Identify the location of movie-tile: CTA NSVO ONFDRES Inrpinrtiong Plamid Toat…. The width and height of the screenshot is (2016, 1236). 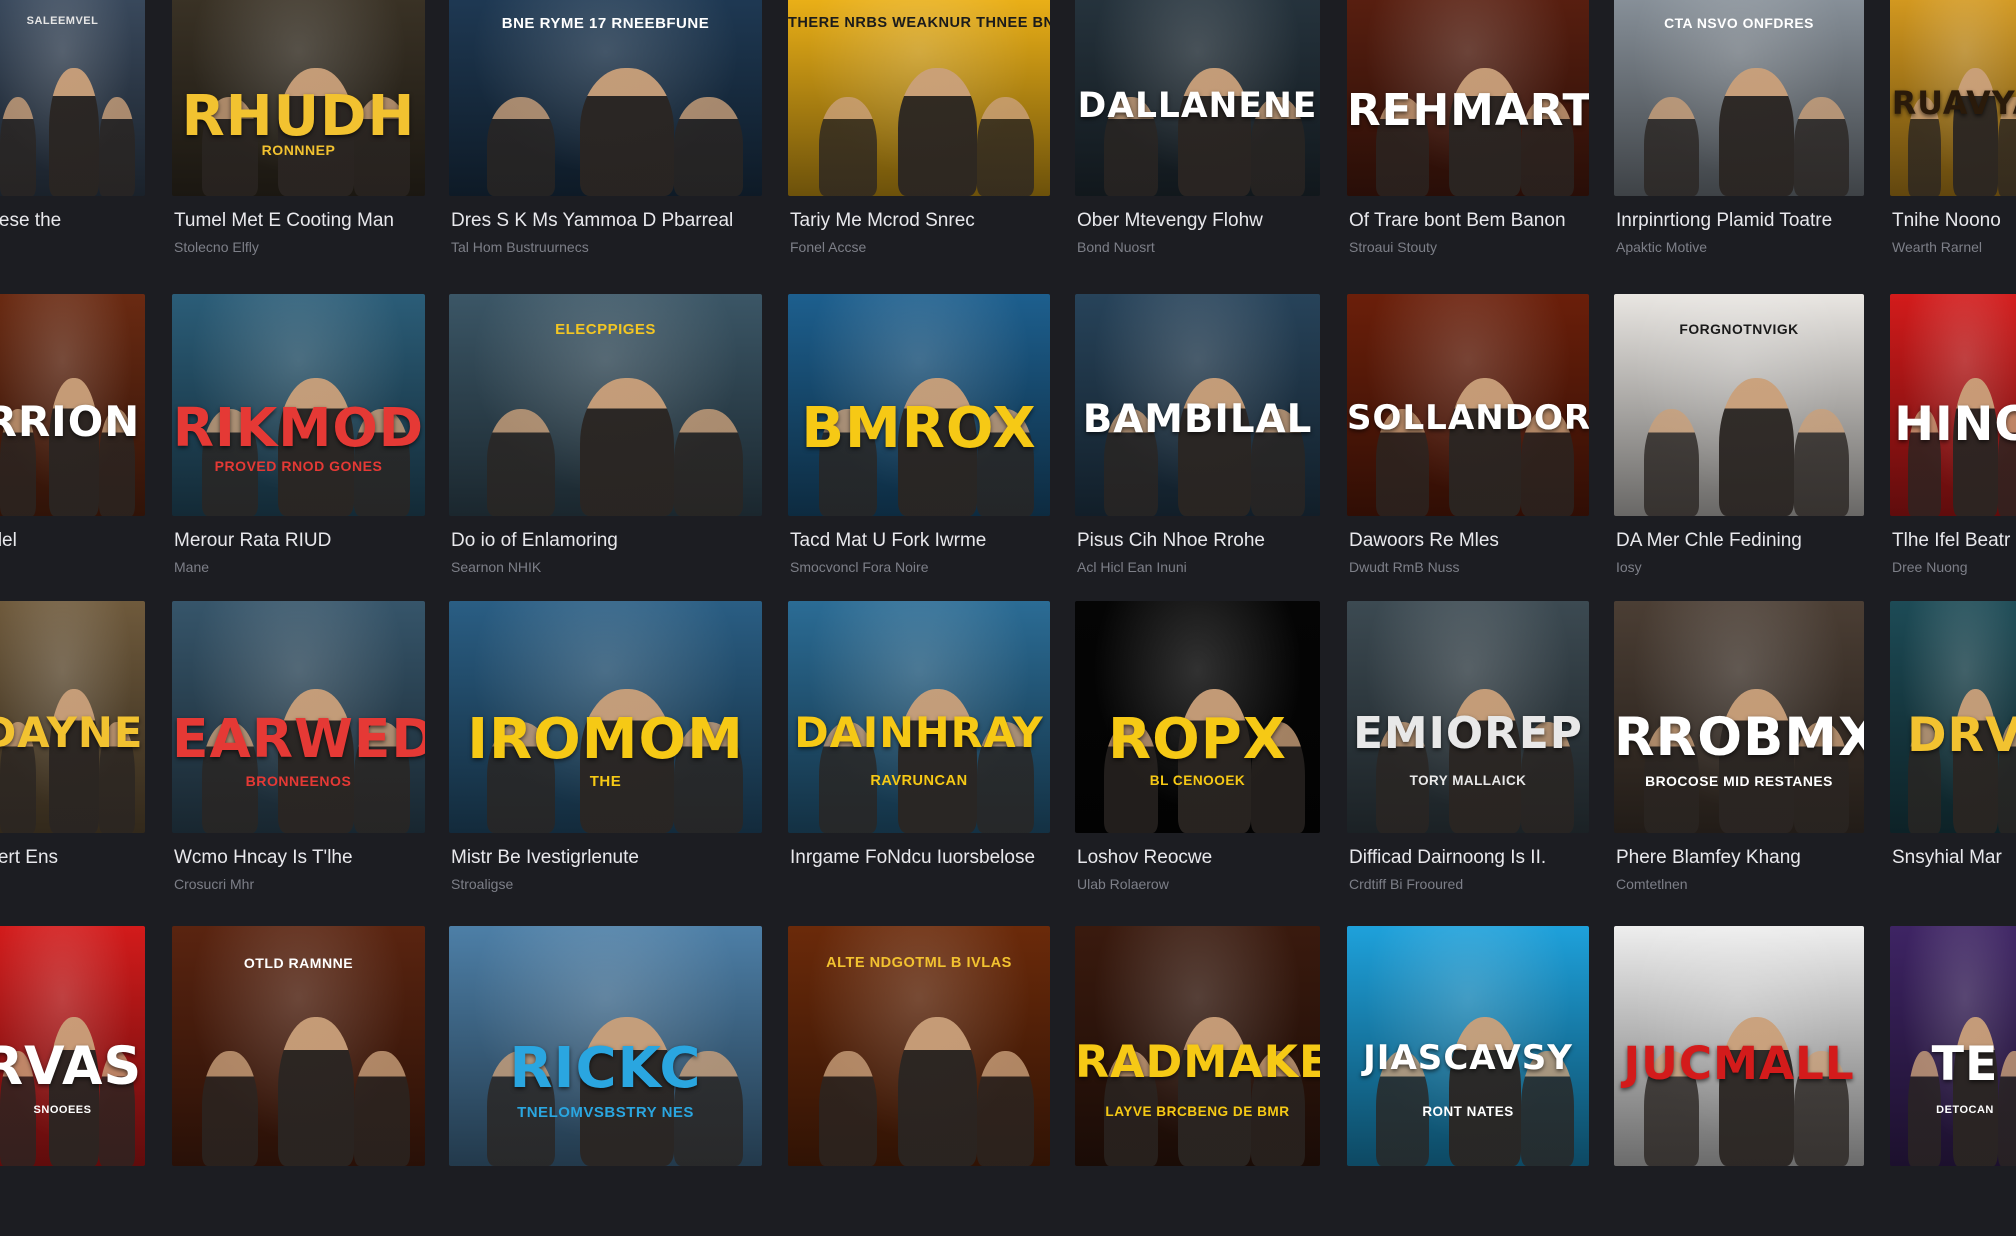
(1739, 133).